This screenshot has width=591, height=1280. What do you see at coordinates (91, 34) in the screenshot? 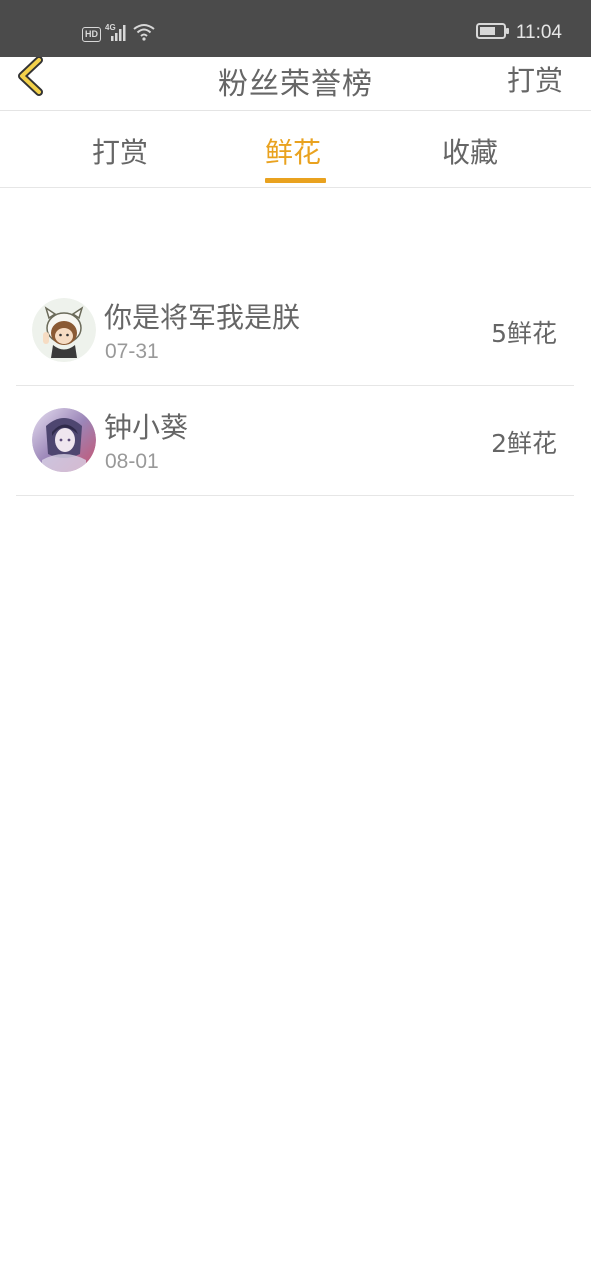
I see `hd-icon: HD` at bounding box center [91, 34].